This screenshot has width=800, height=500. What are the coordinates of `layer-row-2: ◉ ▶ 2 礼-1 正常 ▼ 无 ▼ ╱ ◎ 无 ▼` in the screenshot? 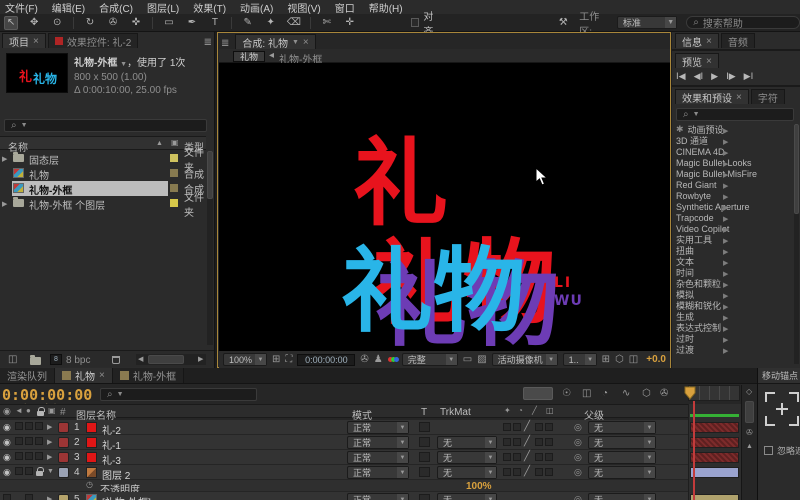 It's located at (344, 443).